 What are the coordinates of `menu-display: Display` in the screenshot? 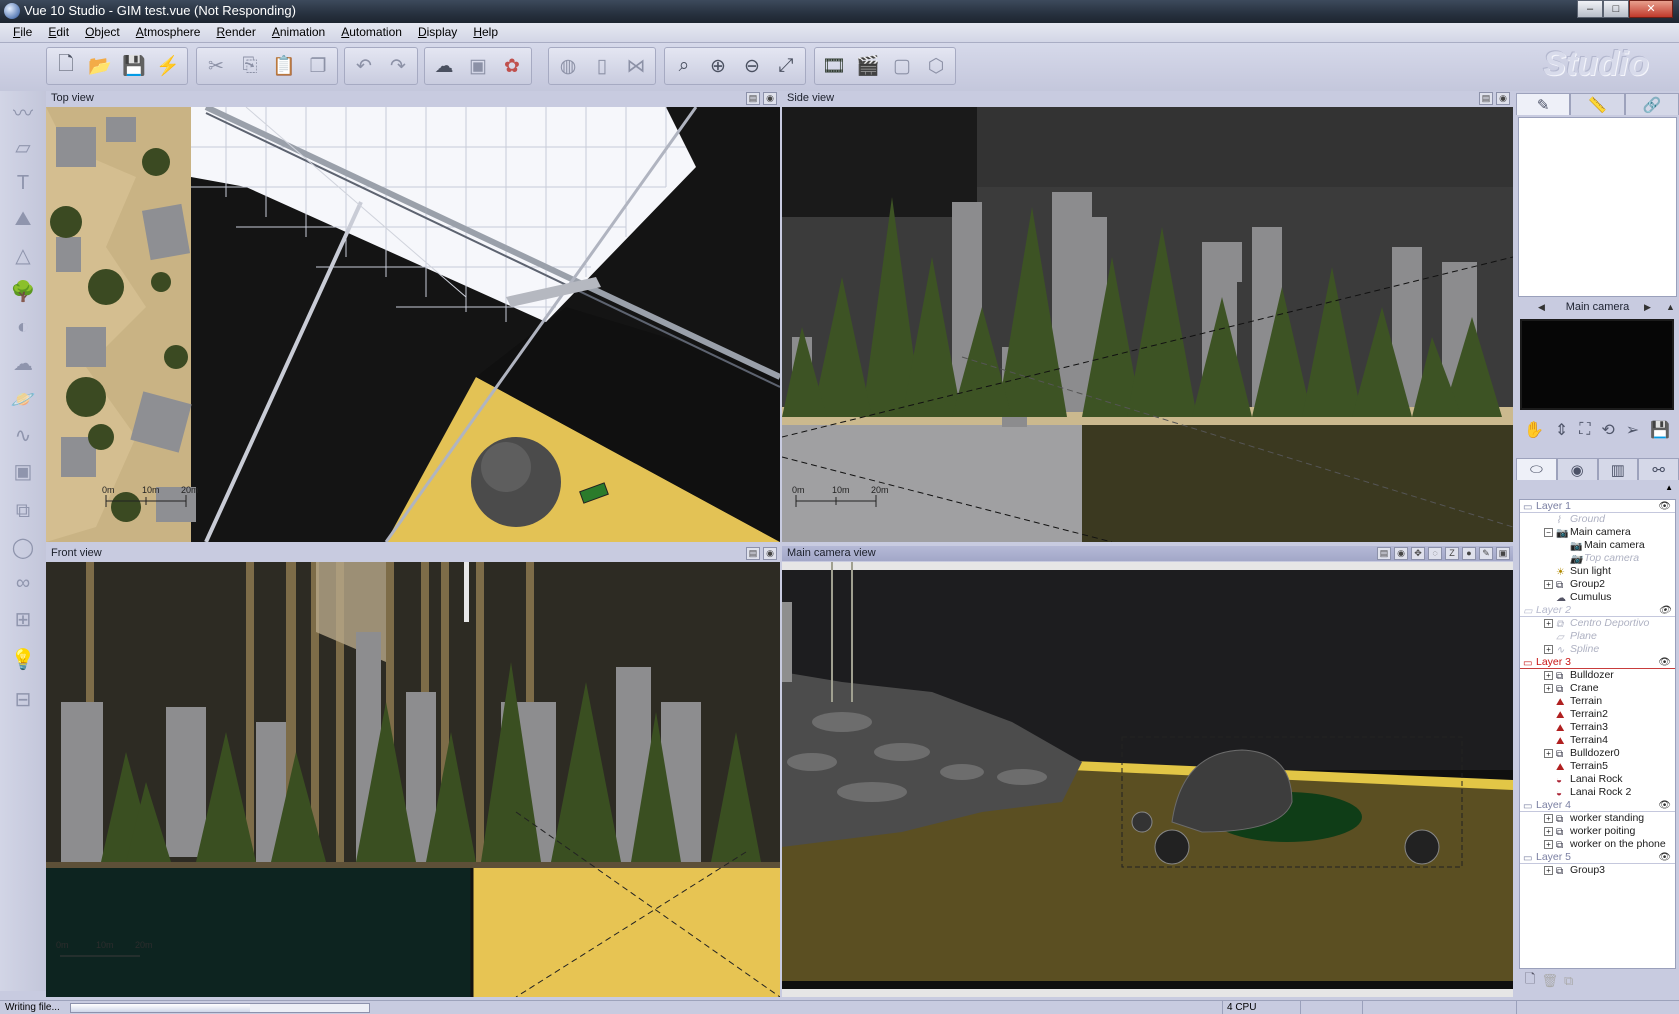 It's located at (438, 32).